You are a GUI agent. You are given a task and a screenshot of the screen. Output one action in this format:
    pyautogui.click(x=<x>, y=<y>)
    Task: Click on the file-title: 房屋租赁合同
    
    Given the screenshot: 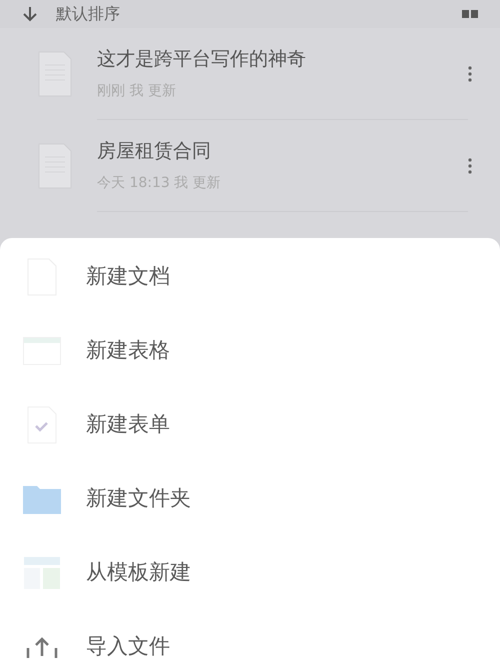 What is the action you would take?
    pyautogui.click(x=282, y=151)
    